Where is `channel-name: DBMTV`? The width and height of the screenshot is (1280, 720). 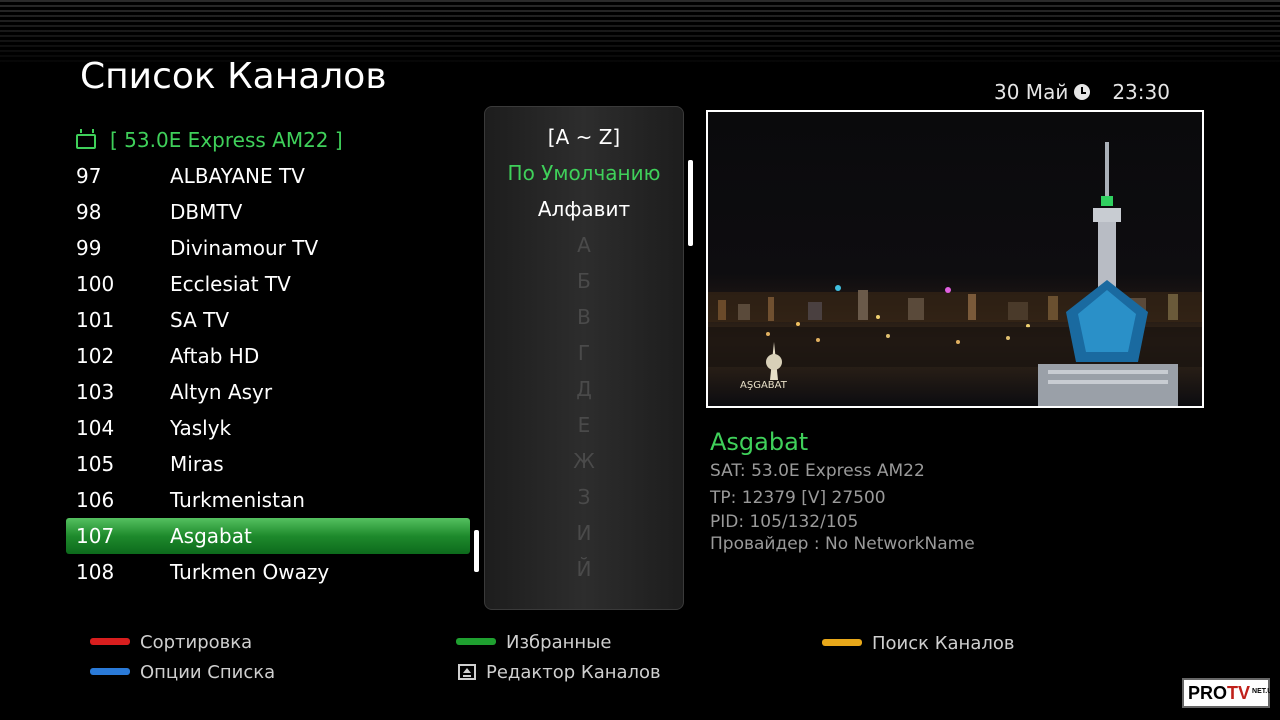 channel-name: DBMTV is located at coordinates (206, 212).